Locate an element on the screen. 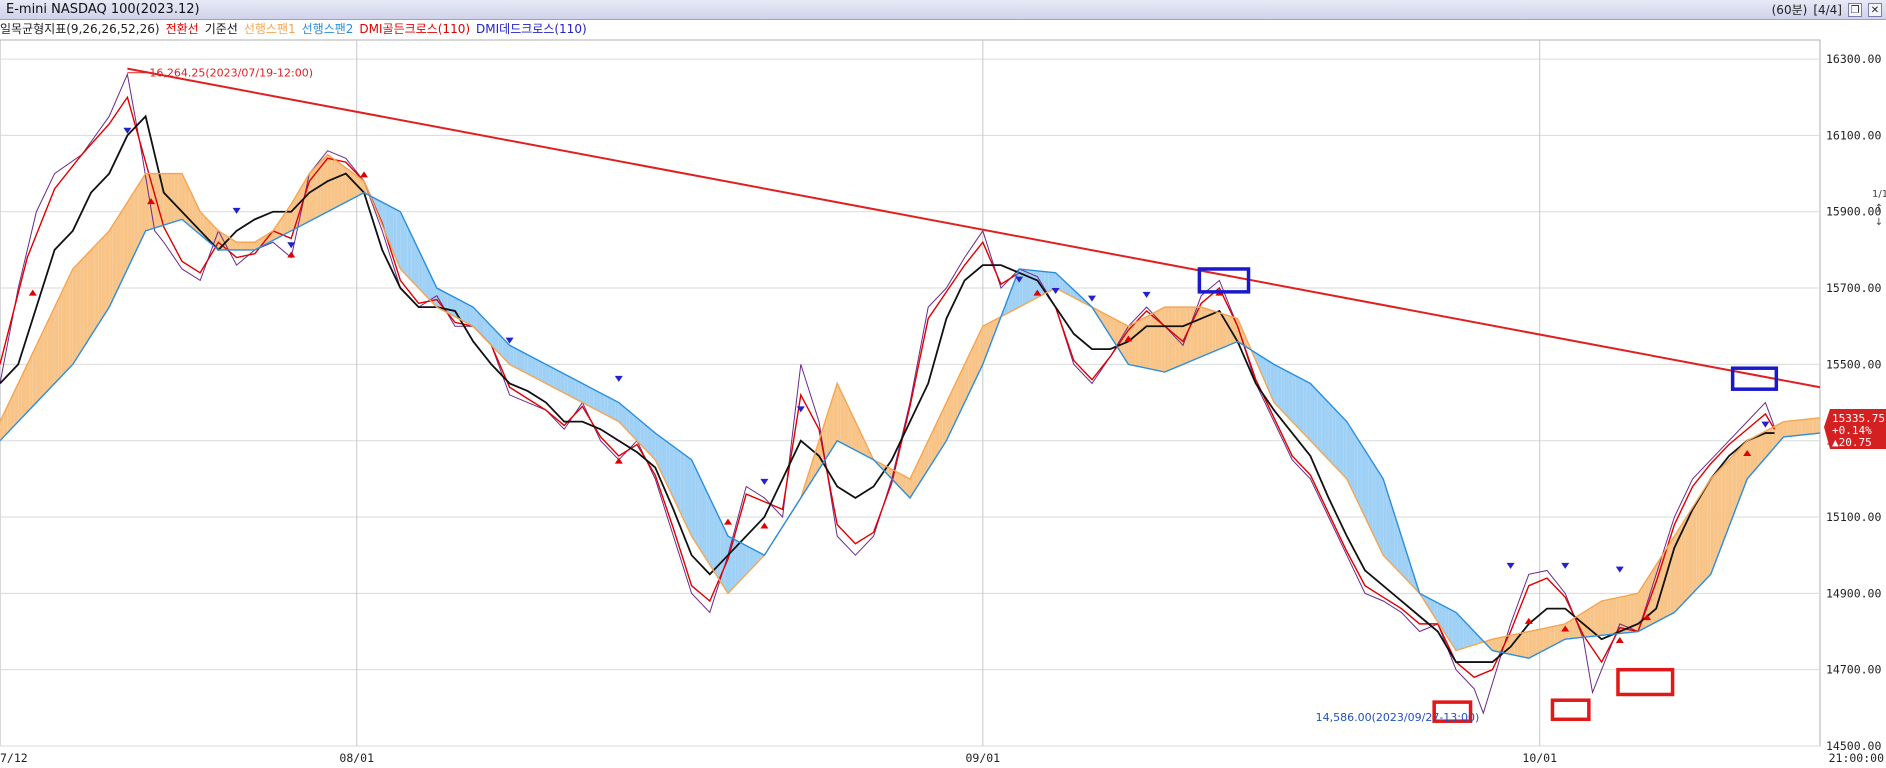 The image size is (1886, 768). y-tick-label-6: 15100.00 is located at coordinates (1853, 517).